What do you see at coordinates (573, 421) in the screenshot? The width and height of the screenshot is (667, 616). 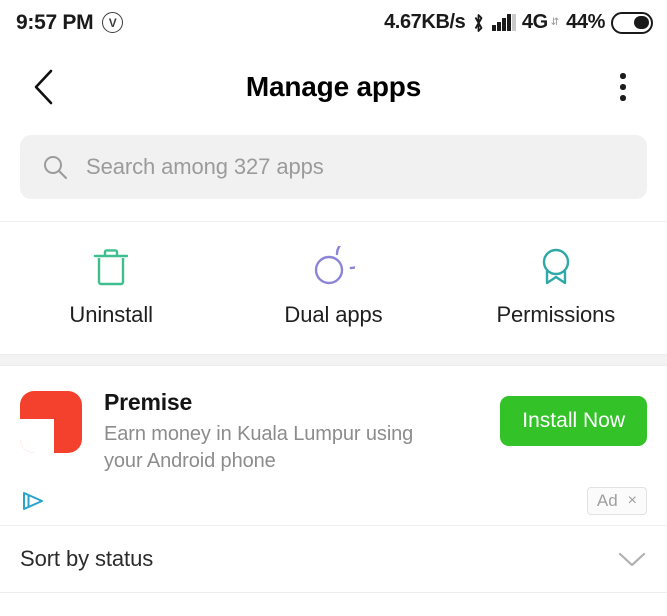 I see `install-now-button: Install Now` at bounding box center [573, 421].